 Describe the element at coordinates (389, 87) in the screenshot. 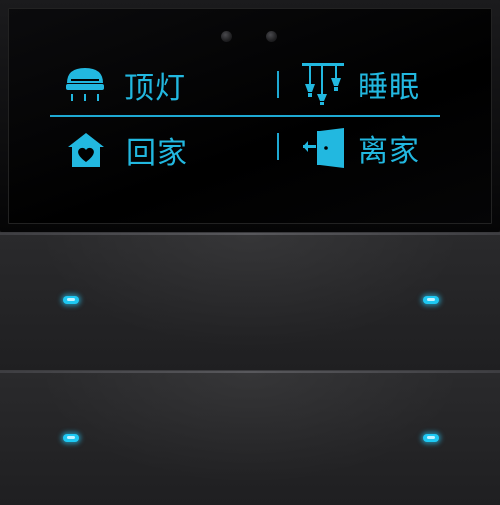

I see `scene-sleep-label: 睡眠` at that location.